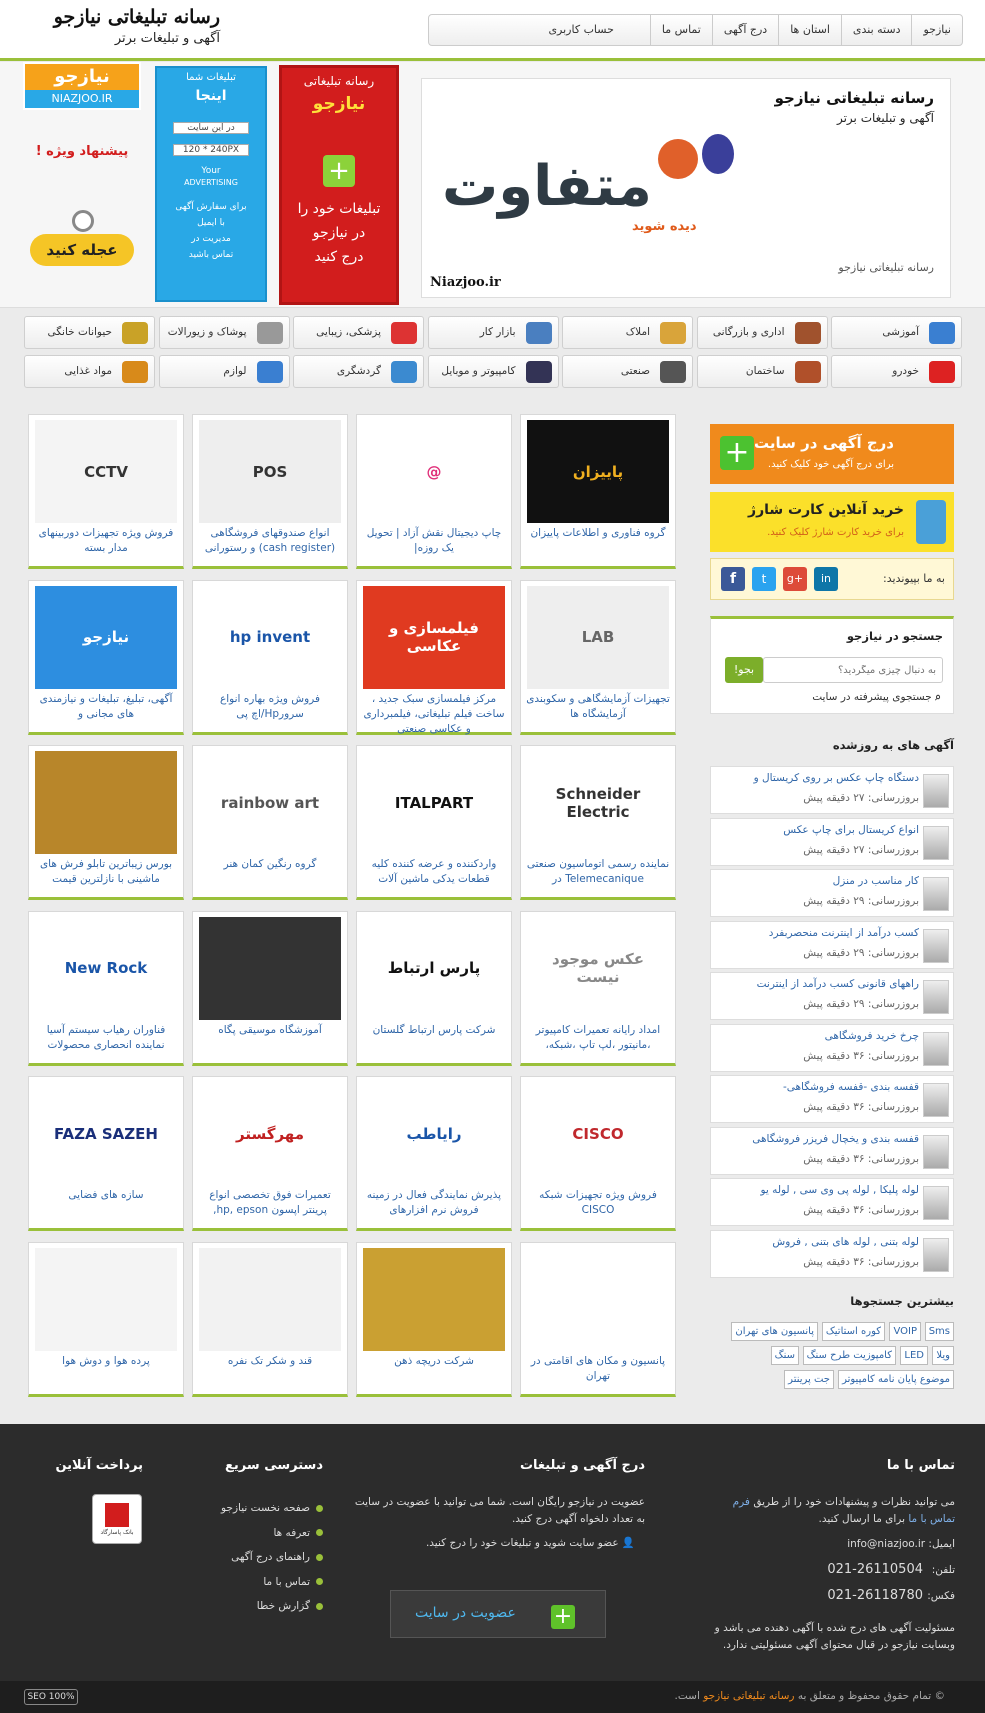 The width and height of the screenshot is (985, 1713). I want to click on listing-card: آموزشگاه موسیقی پگاه, so click(270, 988).